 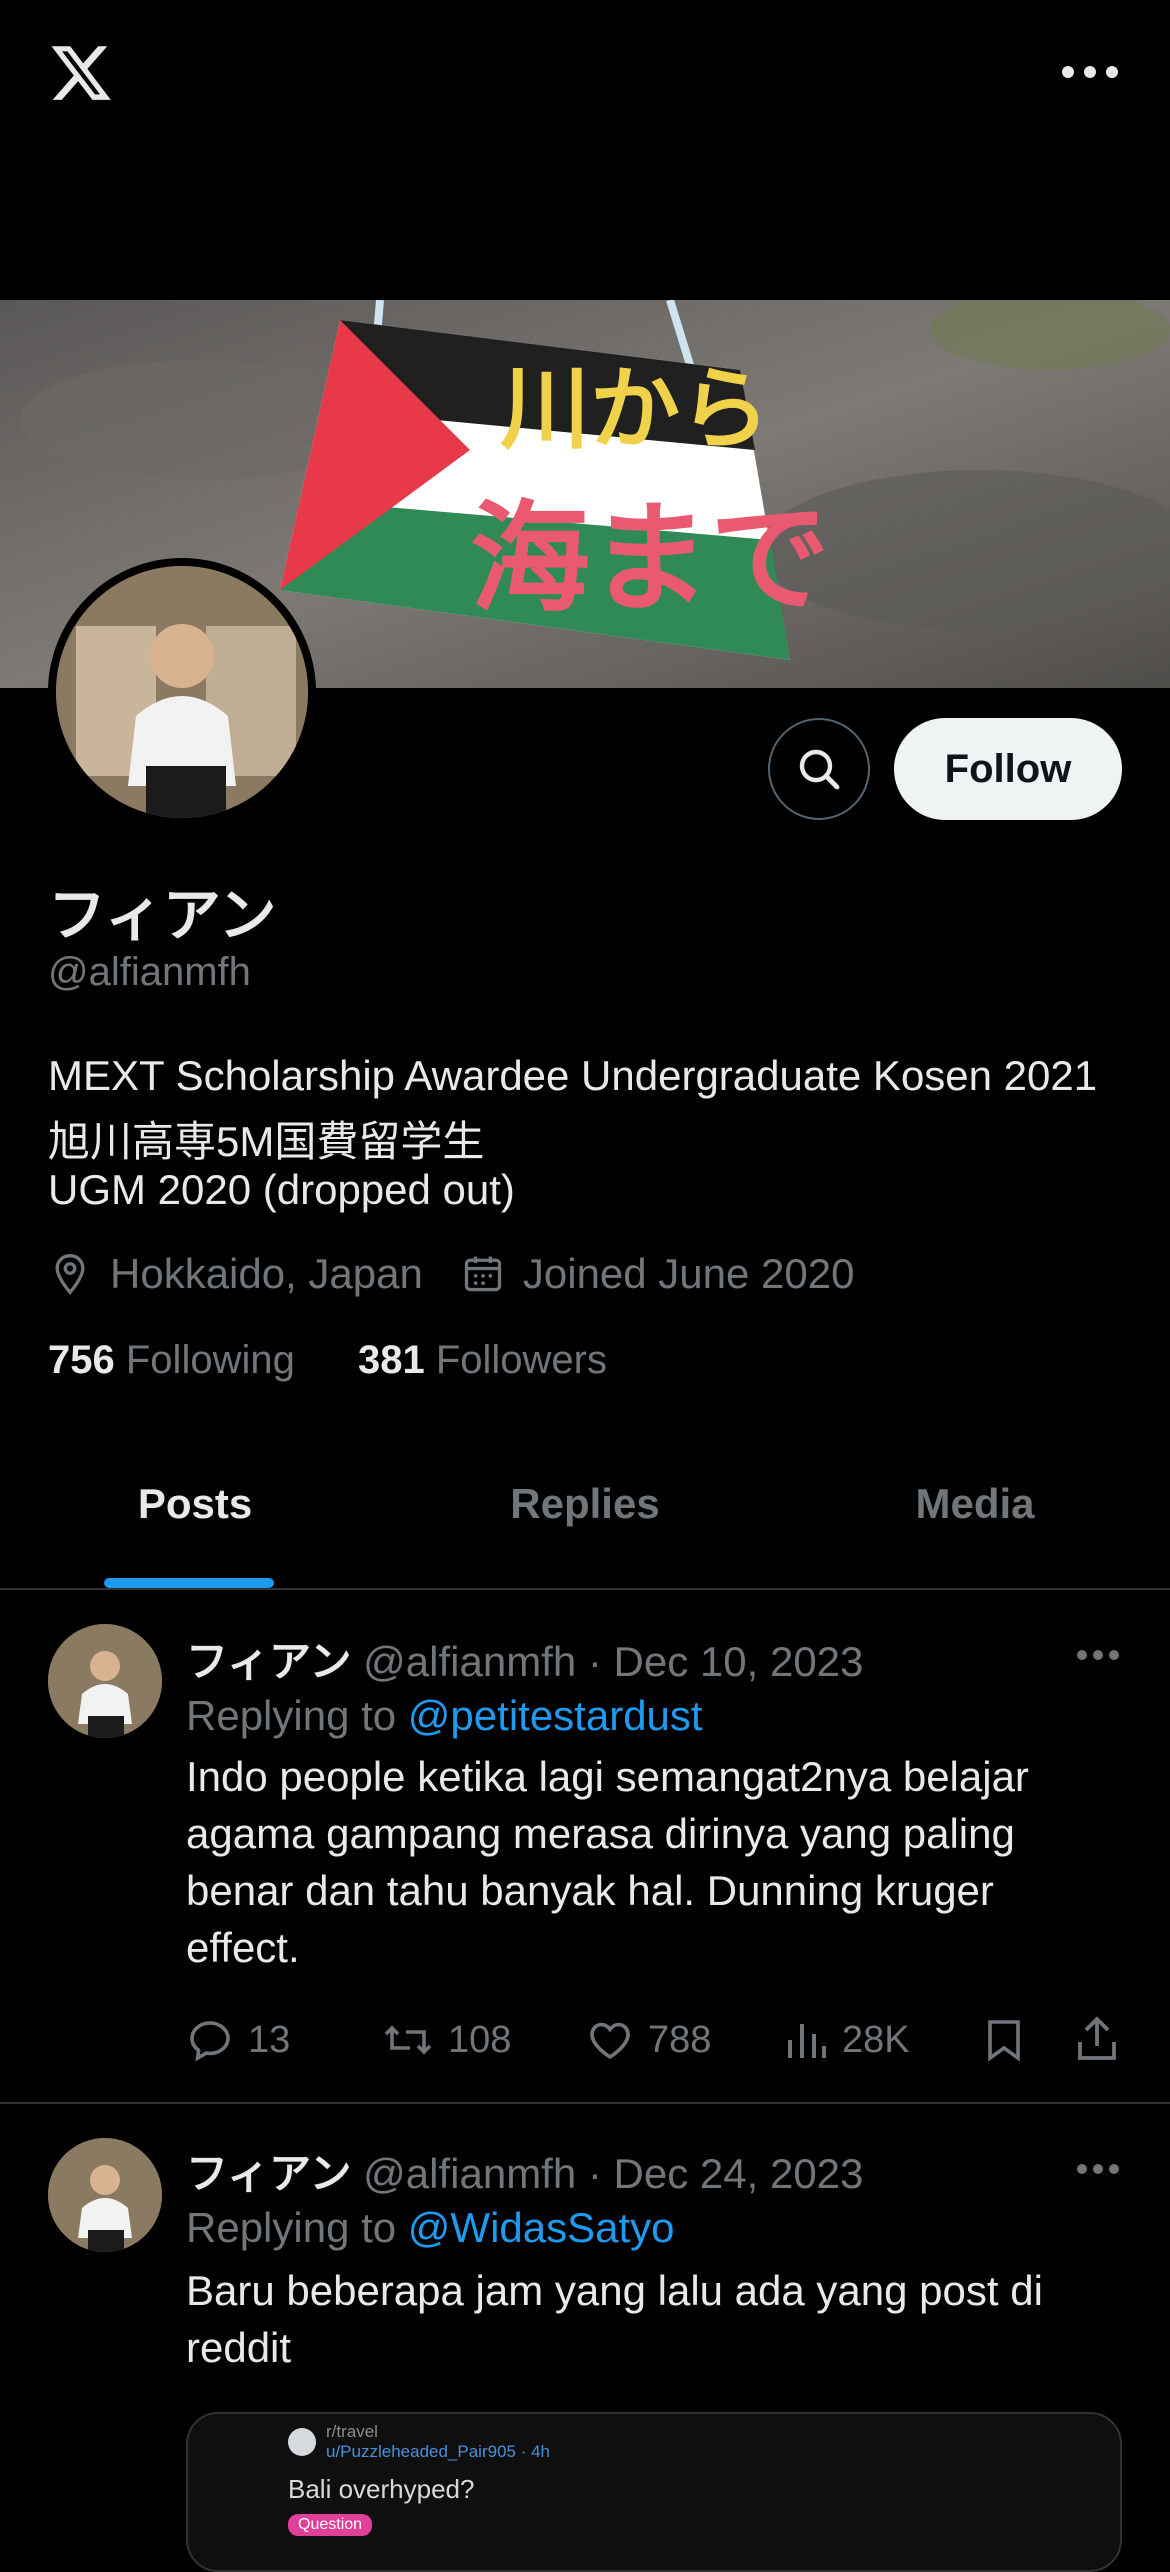 I want to click on card-title: Bali overhyped?, so click(x=381, y=2489).